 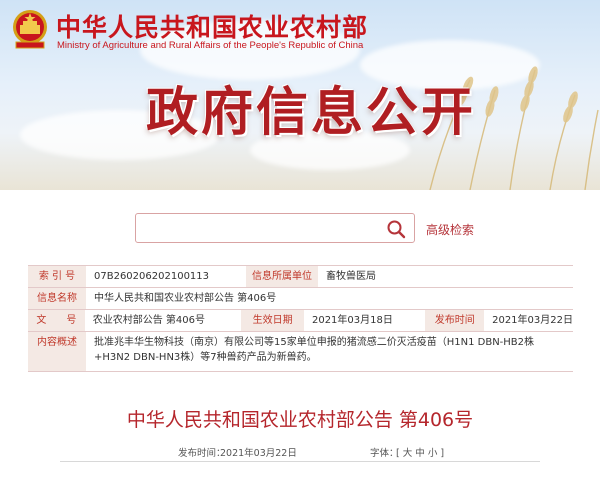 I want to click on index-label: 索 引 号, so click(x=57, y=276).